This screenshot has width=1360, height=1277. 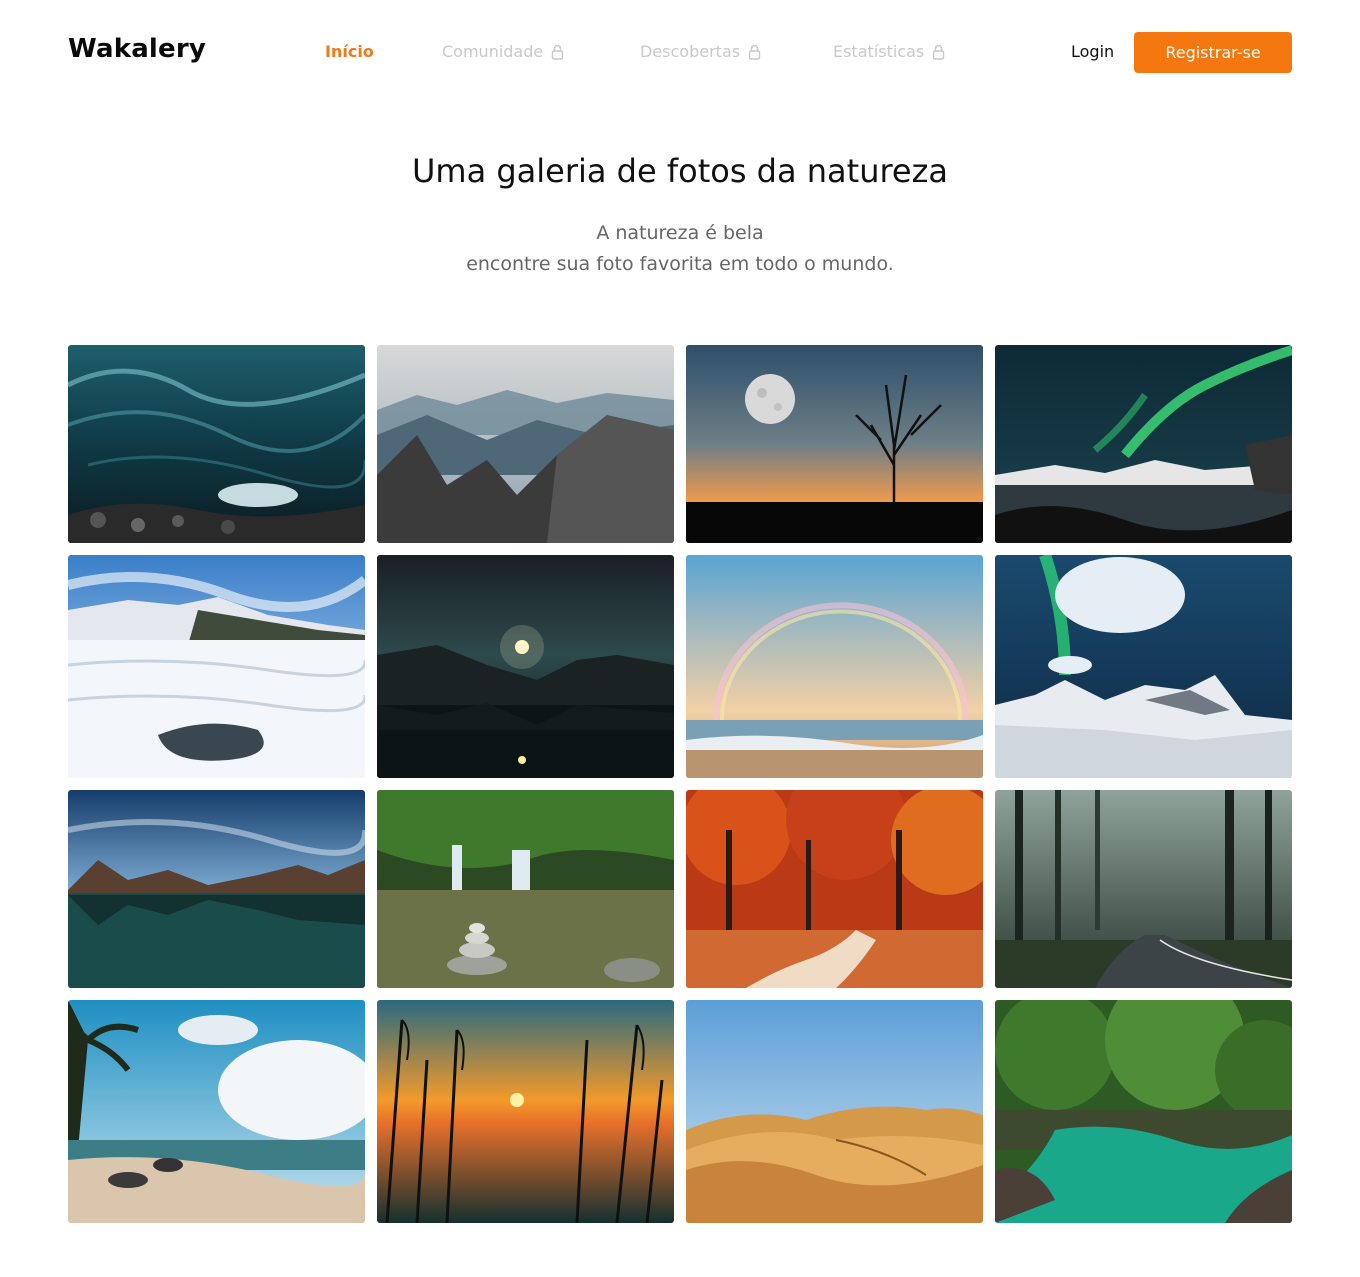 I want to click on nav-item-descobertas: Descobertas, so click(x=700, y=51).